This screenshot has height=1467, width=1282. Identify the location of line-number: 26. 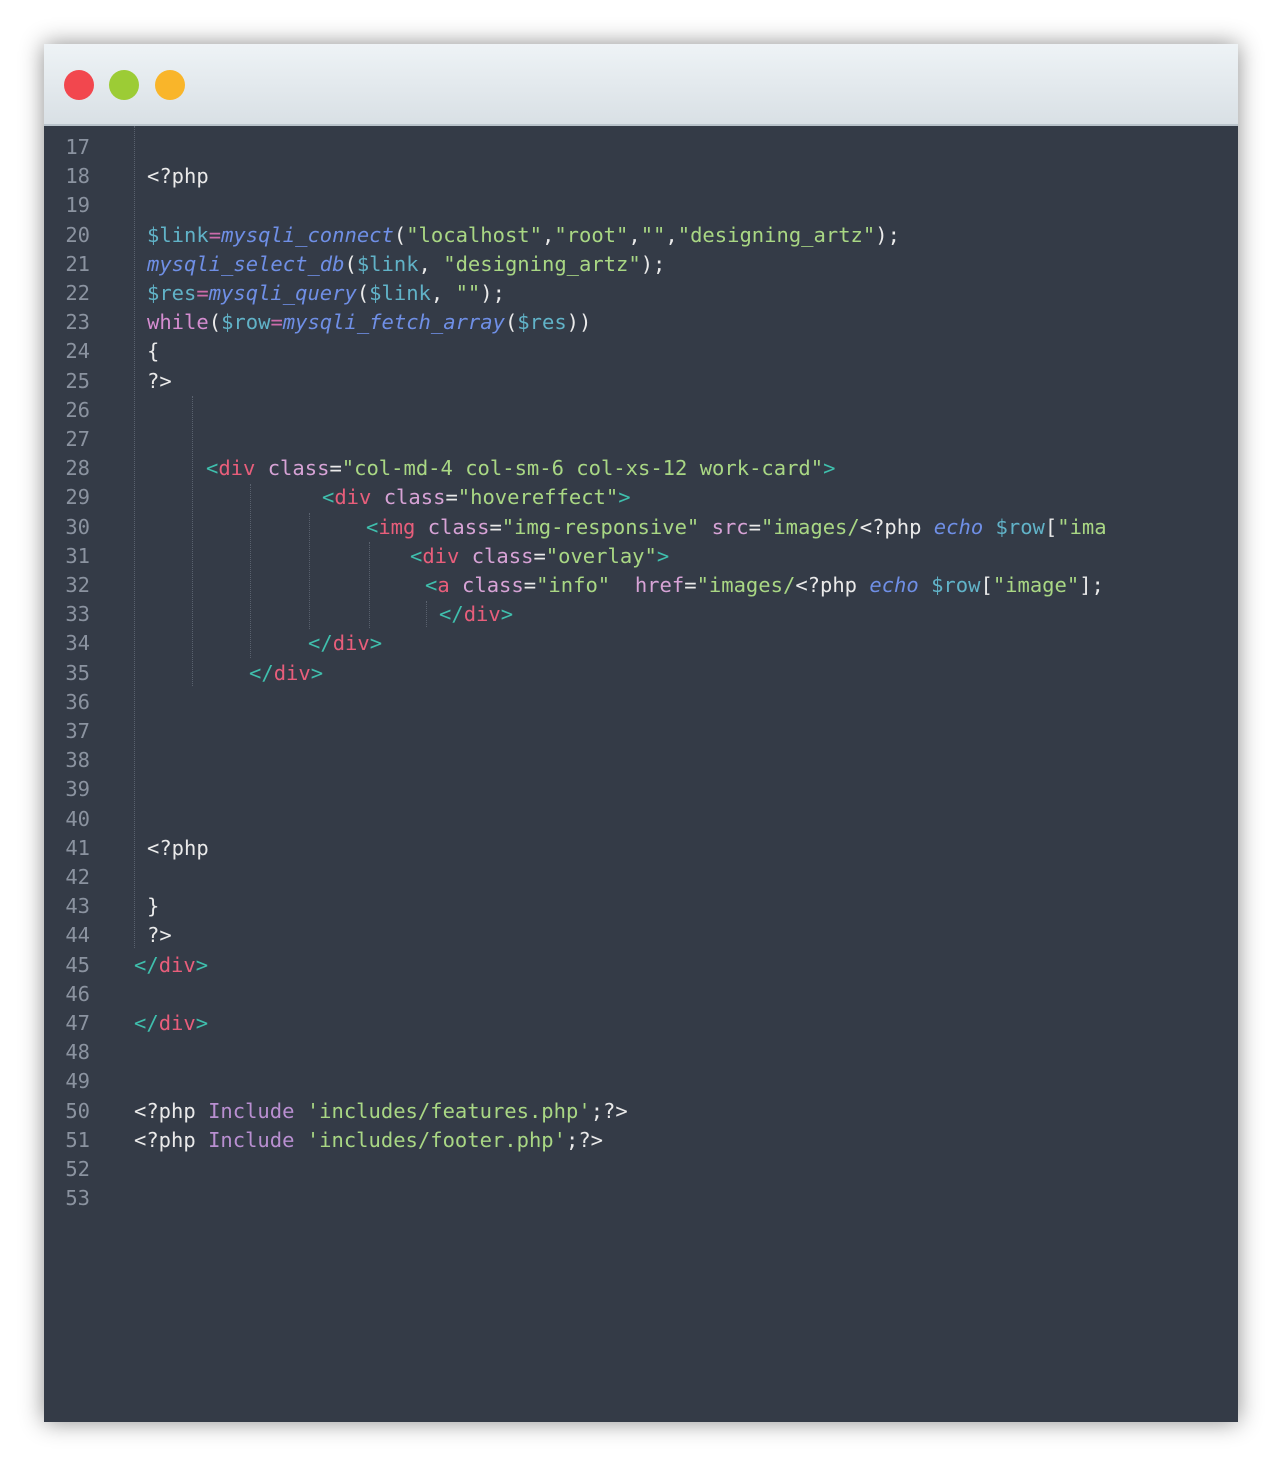
(77, 409).